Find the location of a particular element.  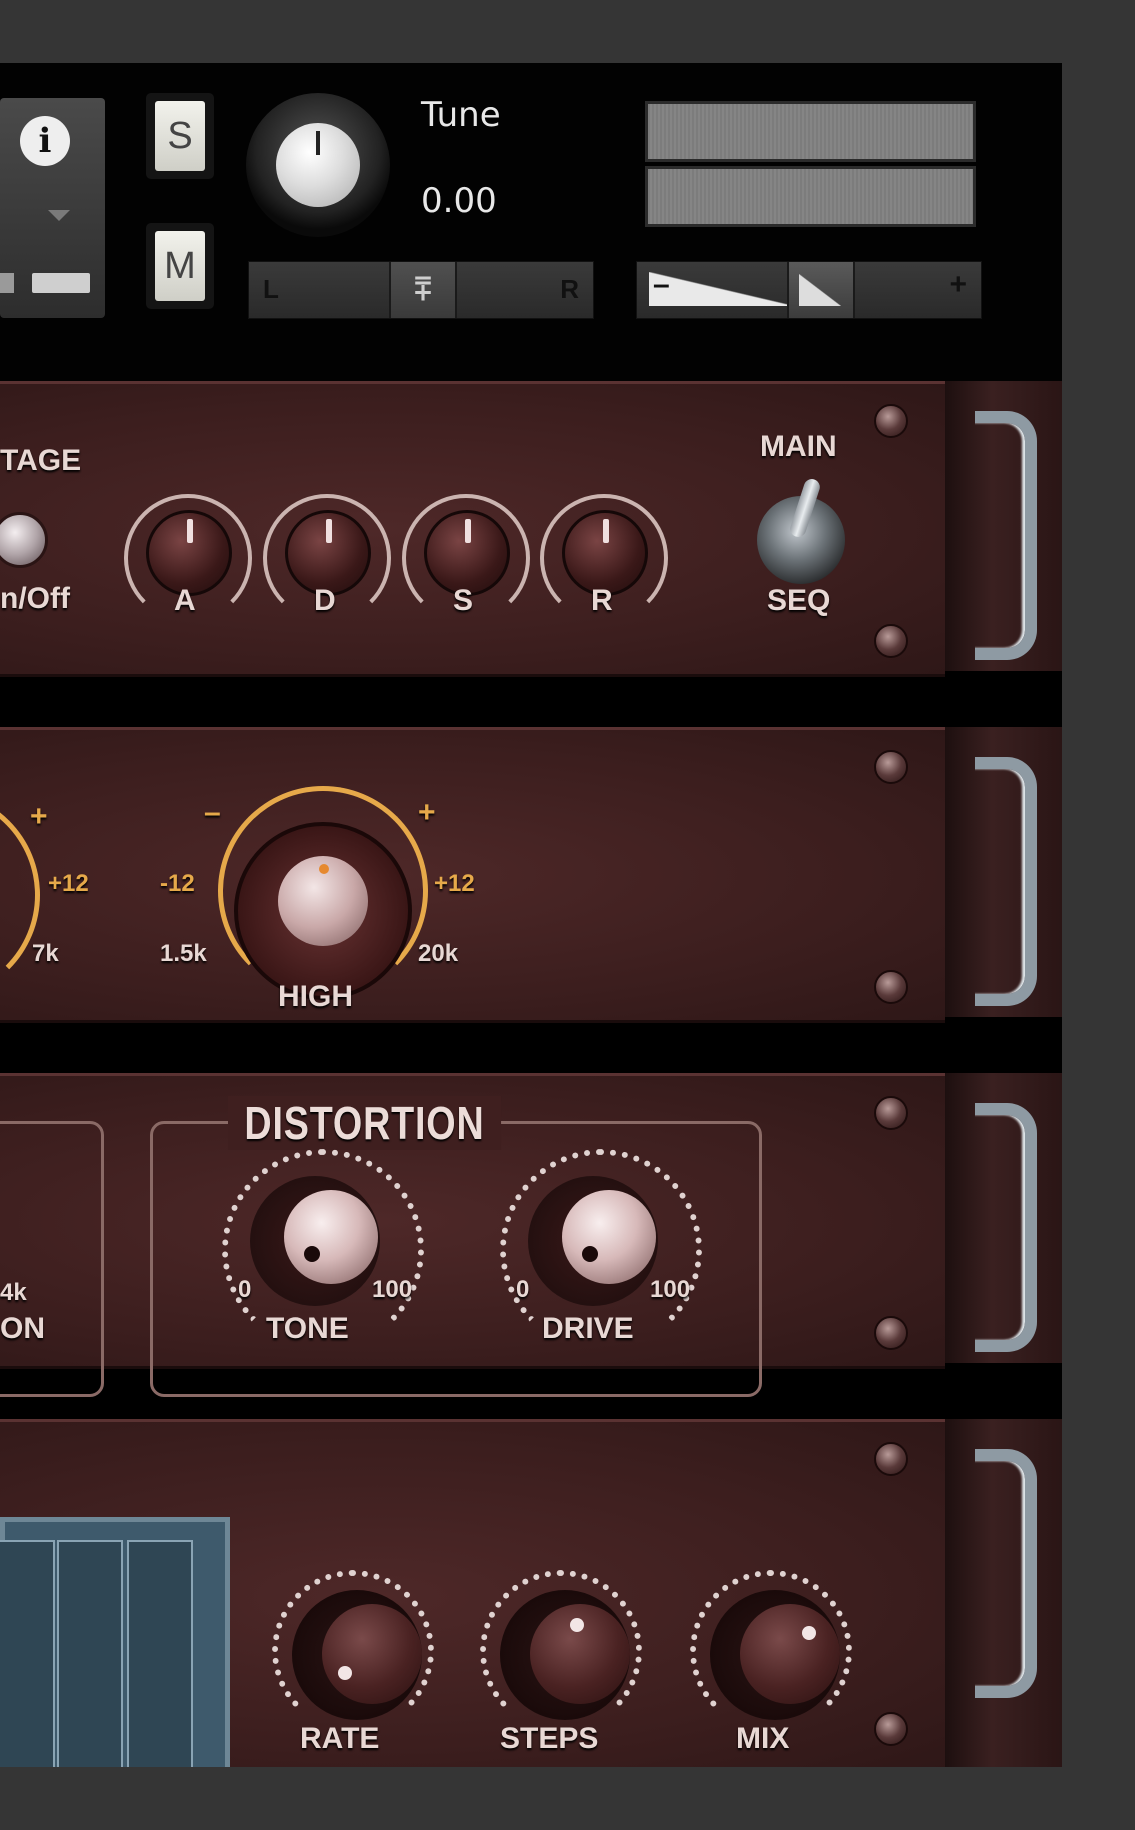

drive-label: DRIVE is located at coordinates (588, 1328).